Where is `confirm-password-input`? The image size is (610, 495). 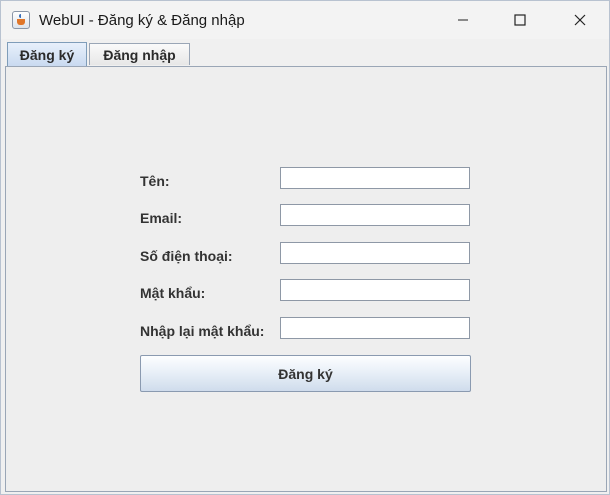
confirm-password-input is located at coordinates (375, 328).